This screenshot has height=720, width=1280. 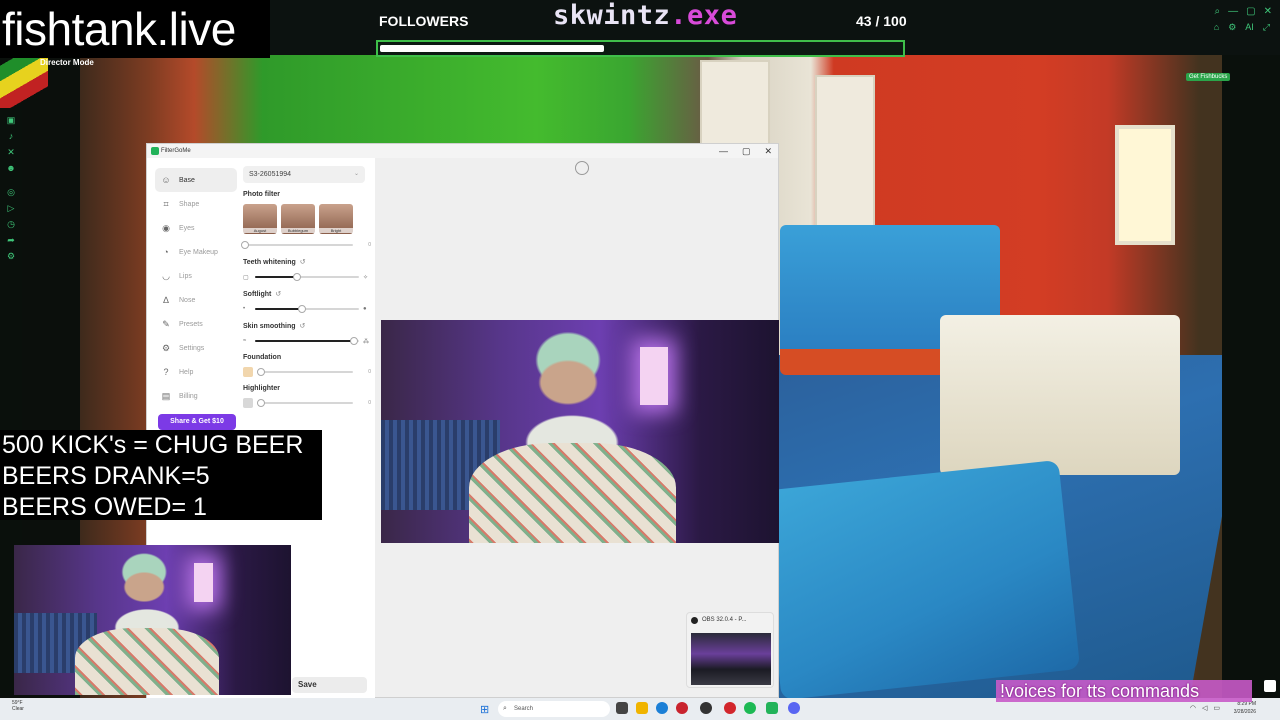 What do you see at coordinates (166, 396) in the screenshot?
I see `billing-icon: ▤` at bounding box center [166, 396].